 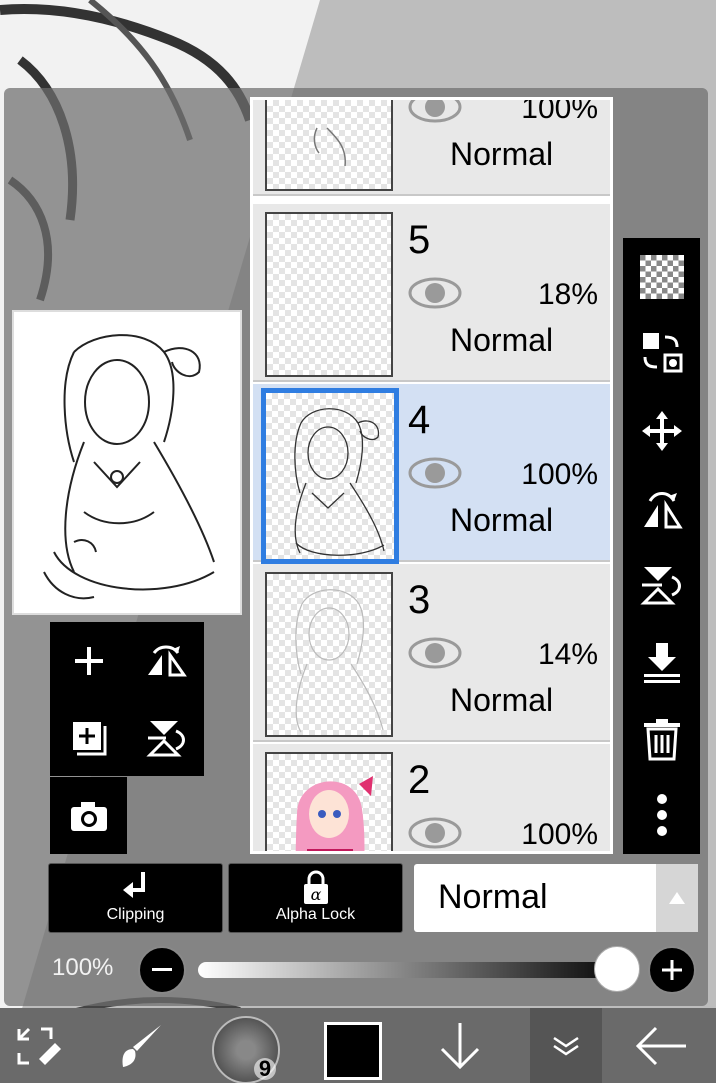 I want to click on copy-layer-button, so click(x=88, y=737).